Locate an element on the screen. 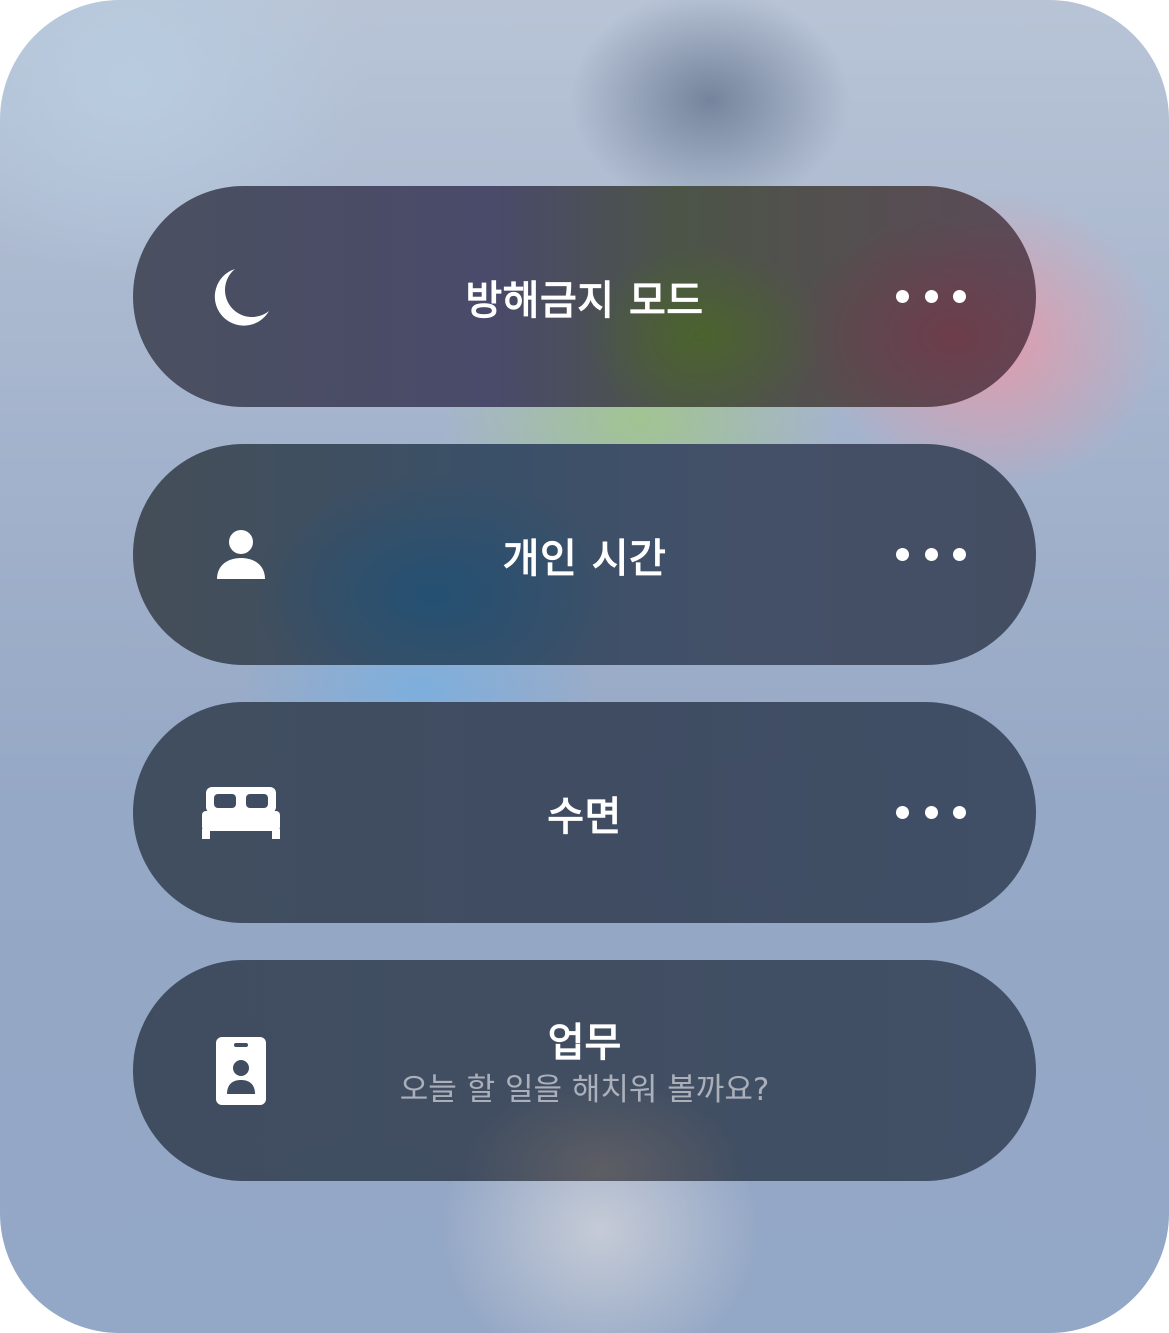 The height and width of the screenshot is (1333, 1169). focus-mode-sleep: 수면 is located at coordinates (584, 812).